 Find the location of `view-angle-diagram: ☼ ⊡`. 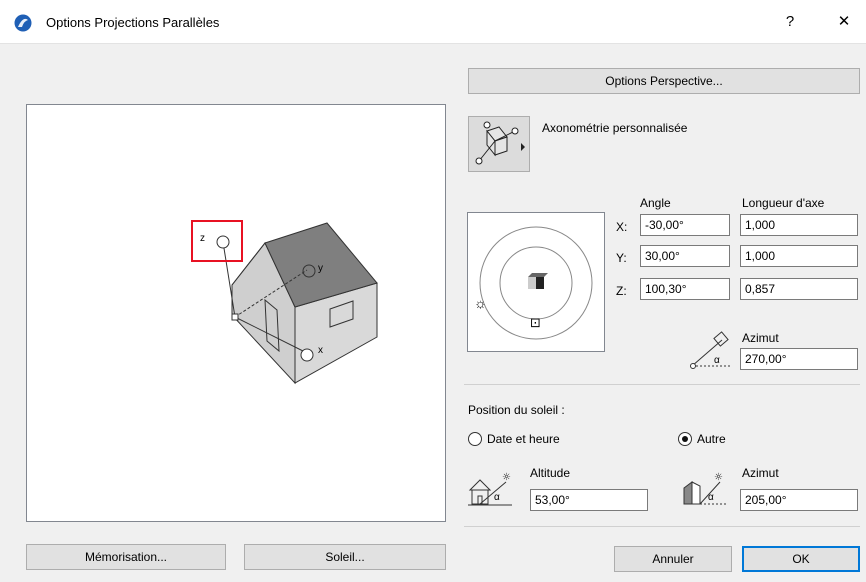

view-angle-diagram: ☼ ⊡ is located at coordinates (536, 282).